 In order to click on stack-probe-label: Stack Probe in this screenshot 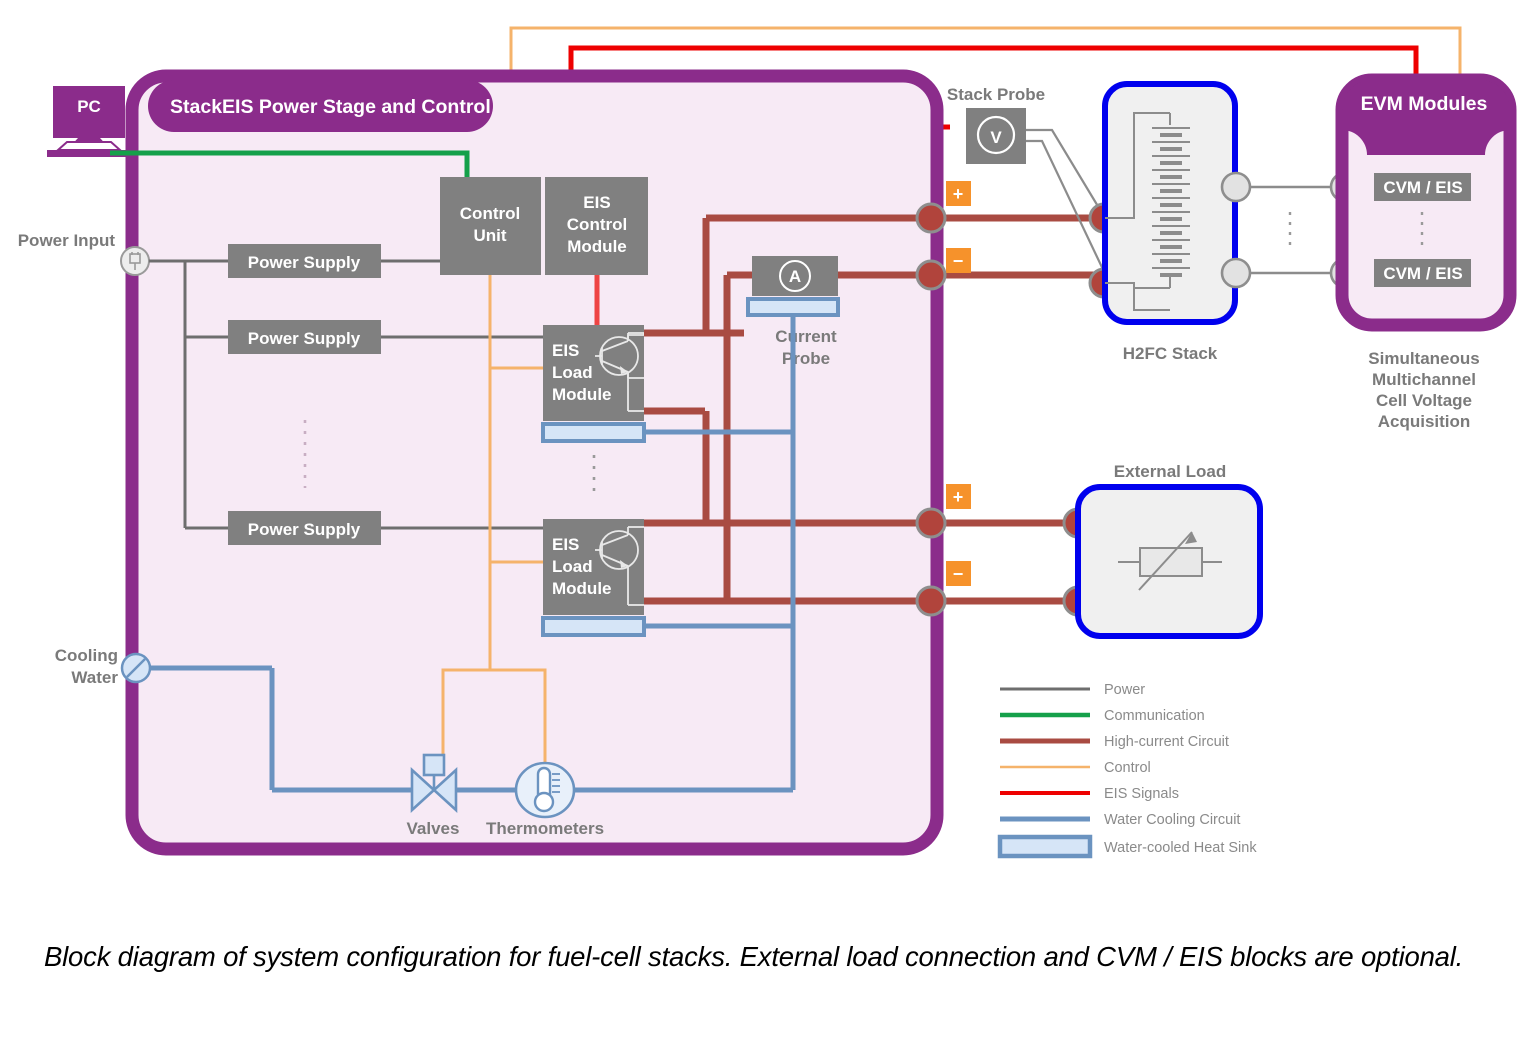, I will do `click(996, 94)`.